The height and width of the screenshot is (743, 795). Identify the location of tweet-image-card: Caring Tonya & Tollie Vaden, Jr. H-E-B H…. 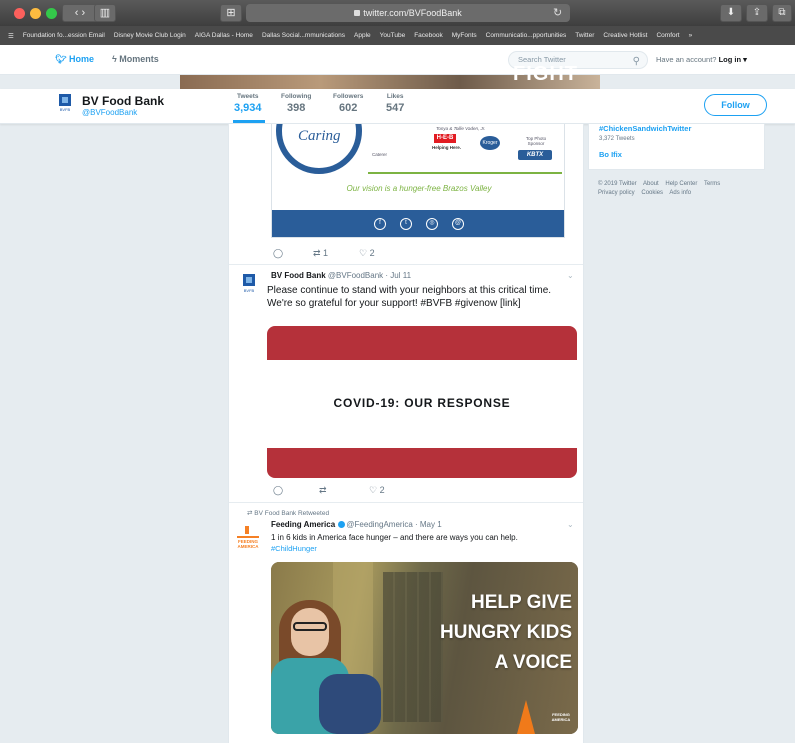
(418, 181).